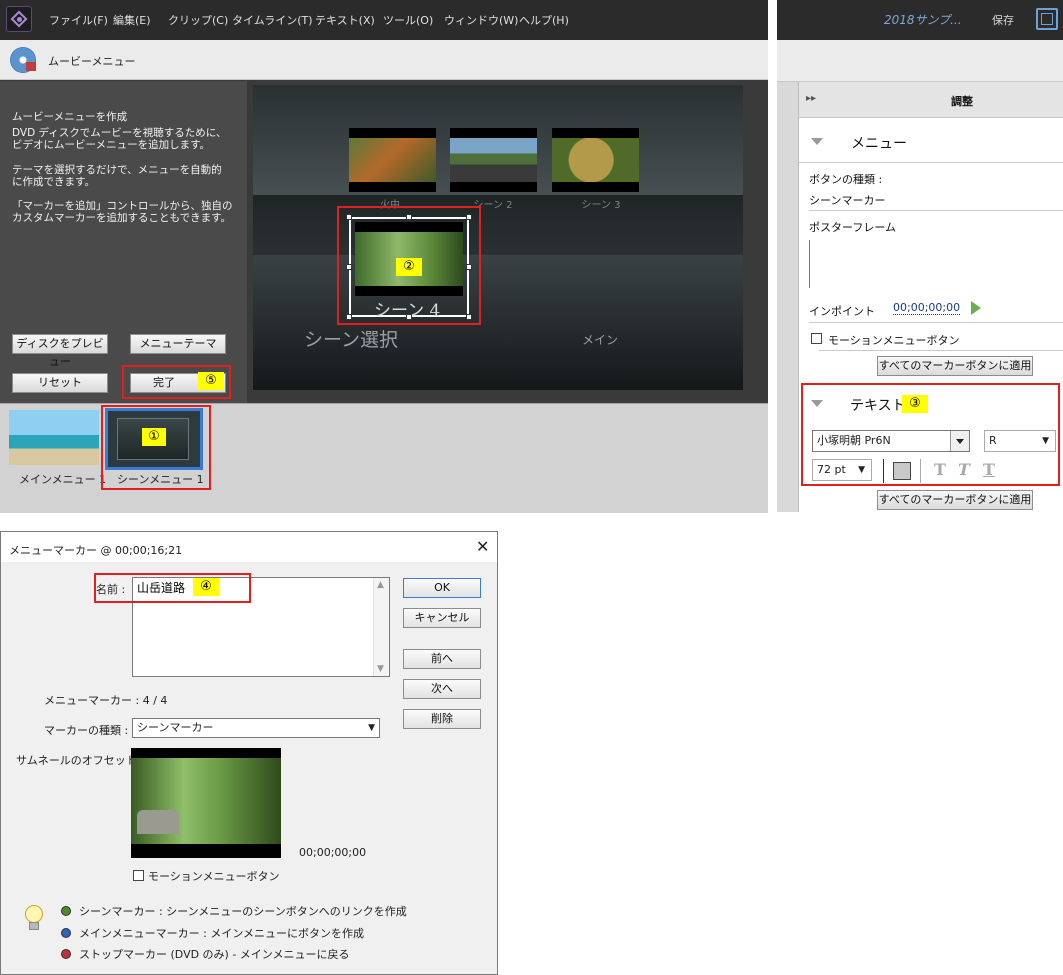  I want to click on scene-marker-icon, so click(66, 911).